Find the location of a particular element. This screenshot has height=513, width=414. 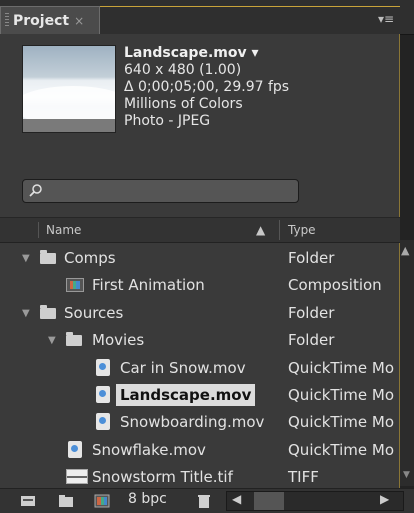

project-item-row: First Animation Composition is located at coordinates (200, 285).